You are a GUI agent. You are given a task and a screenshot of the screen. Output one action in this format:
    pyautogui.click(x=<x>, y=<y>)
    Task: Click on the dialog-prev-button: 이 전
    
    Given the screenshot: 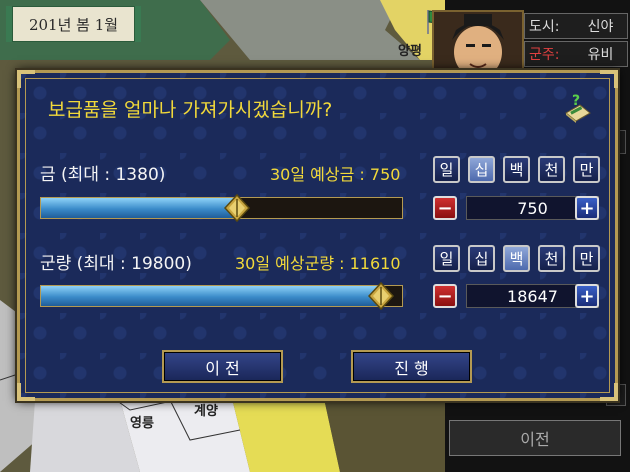 What is the action you would take?
    pyautogui.click(x=222, y=366)
    